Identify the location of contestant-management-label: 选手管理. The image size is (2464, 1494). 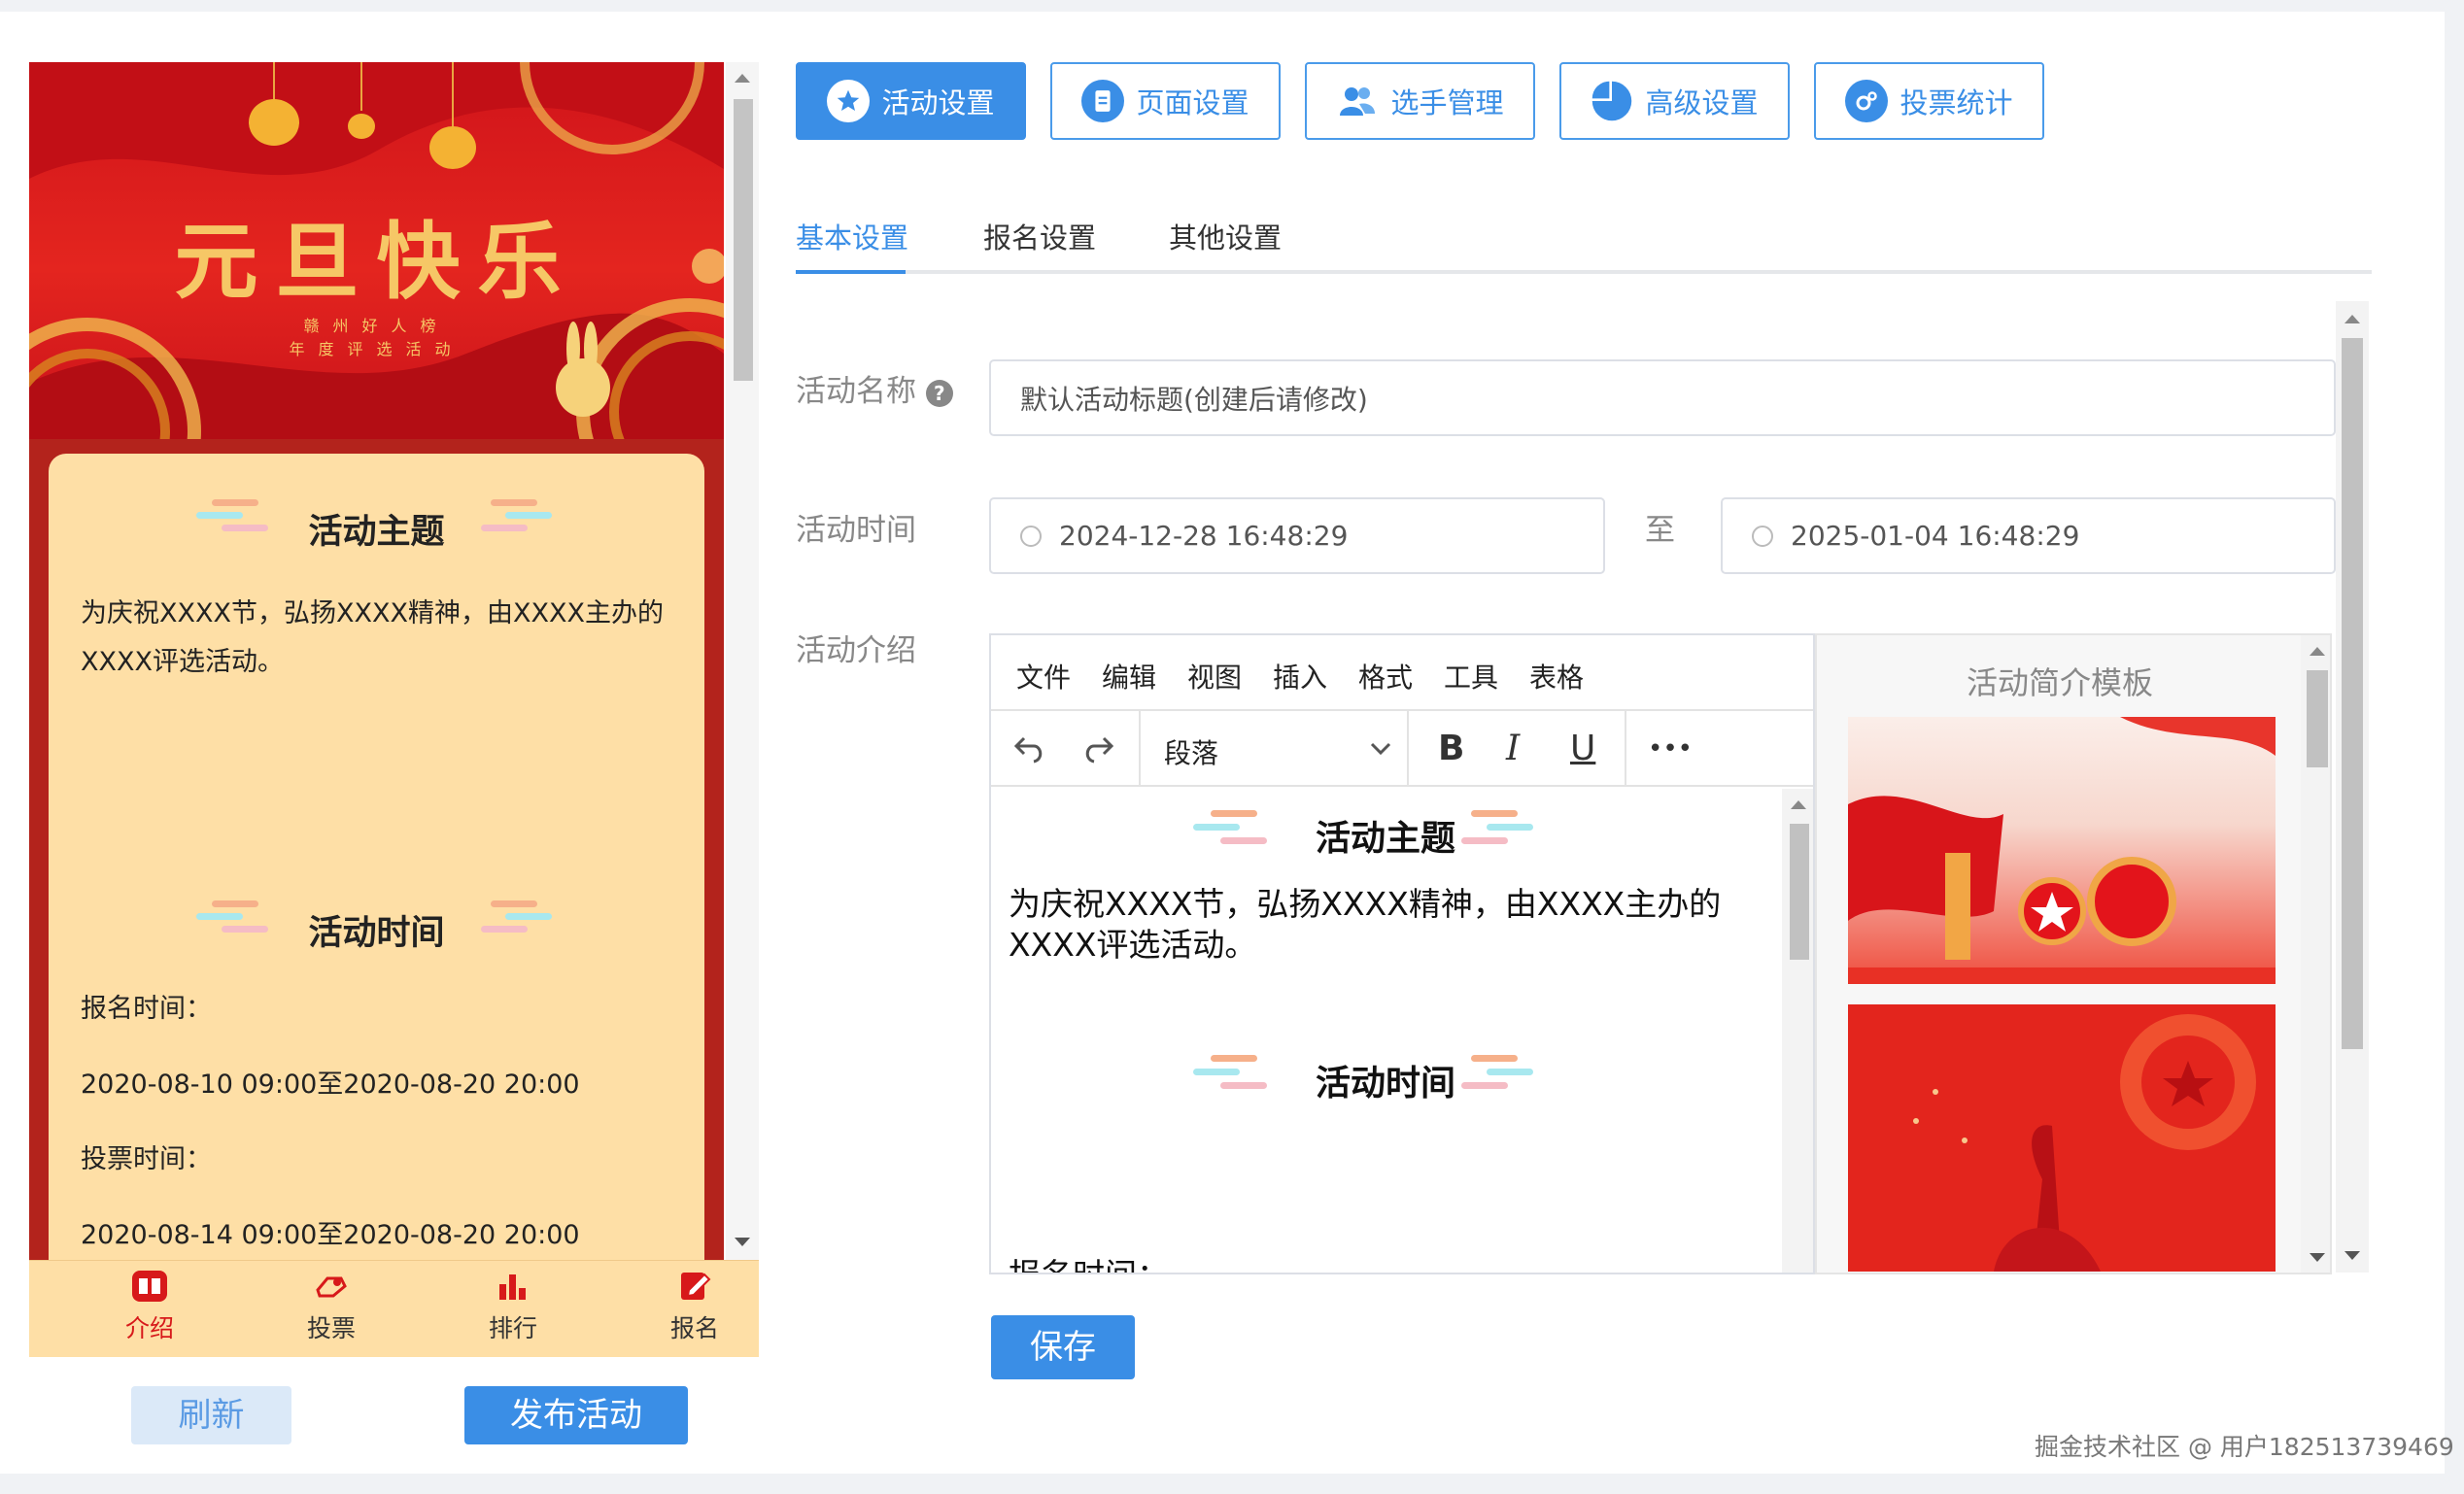
(1447, 102).